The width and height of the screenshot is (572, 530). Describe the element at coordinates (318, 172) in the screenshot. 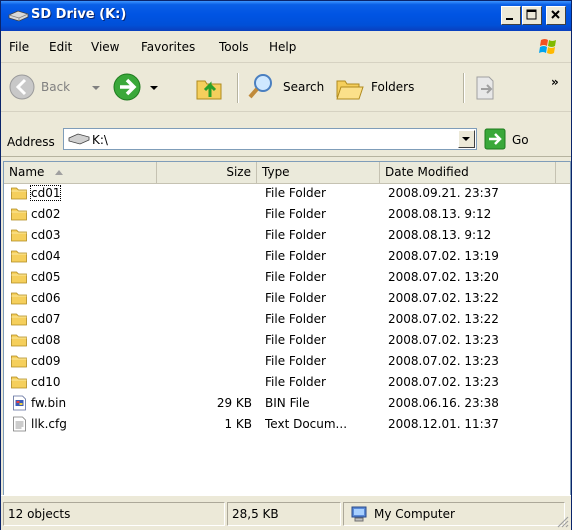

I see `column-header-type: Type` at that location.